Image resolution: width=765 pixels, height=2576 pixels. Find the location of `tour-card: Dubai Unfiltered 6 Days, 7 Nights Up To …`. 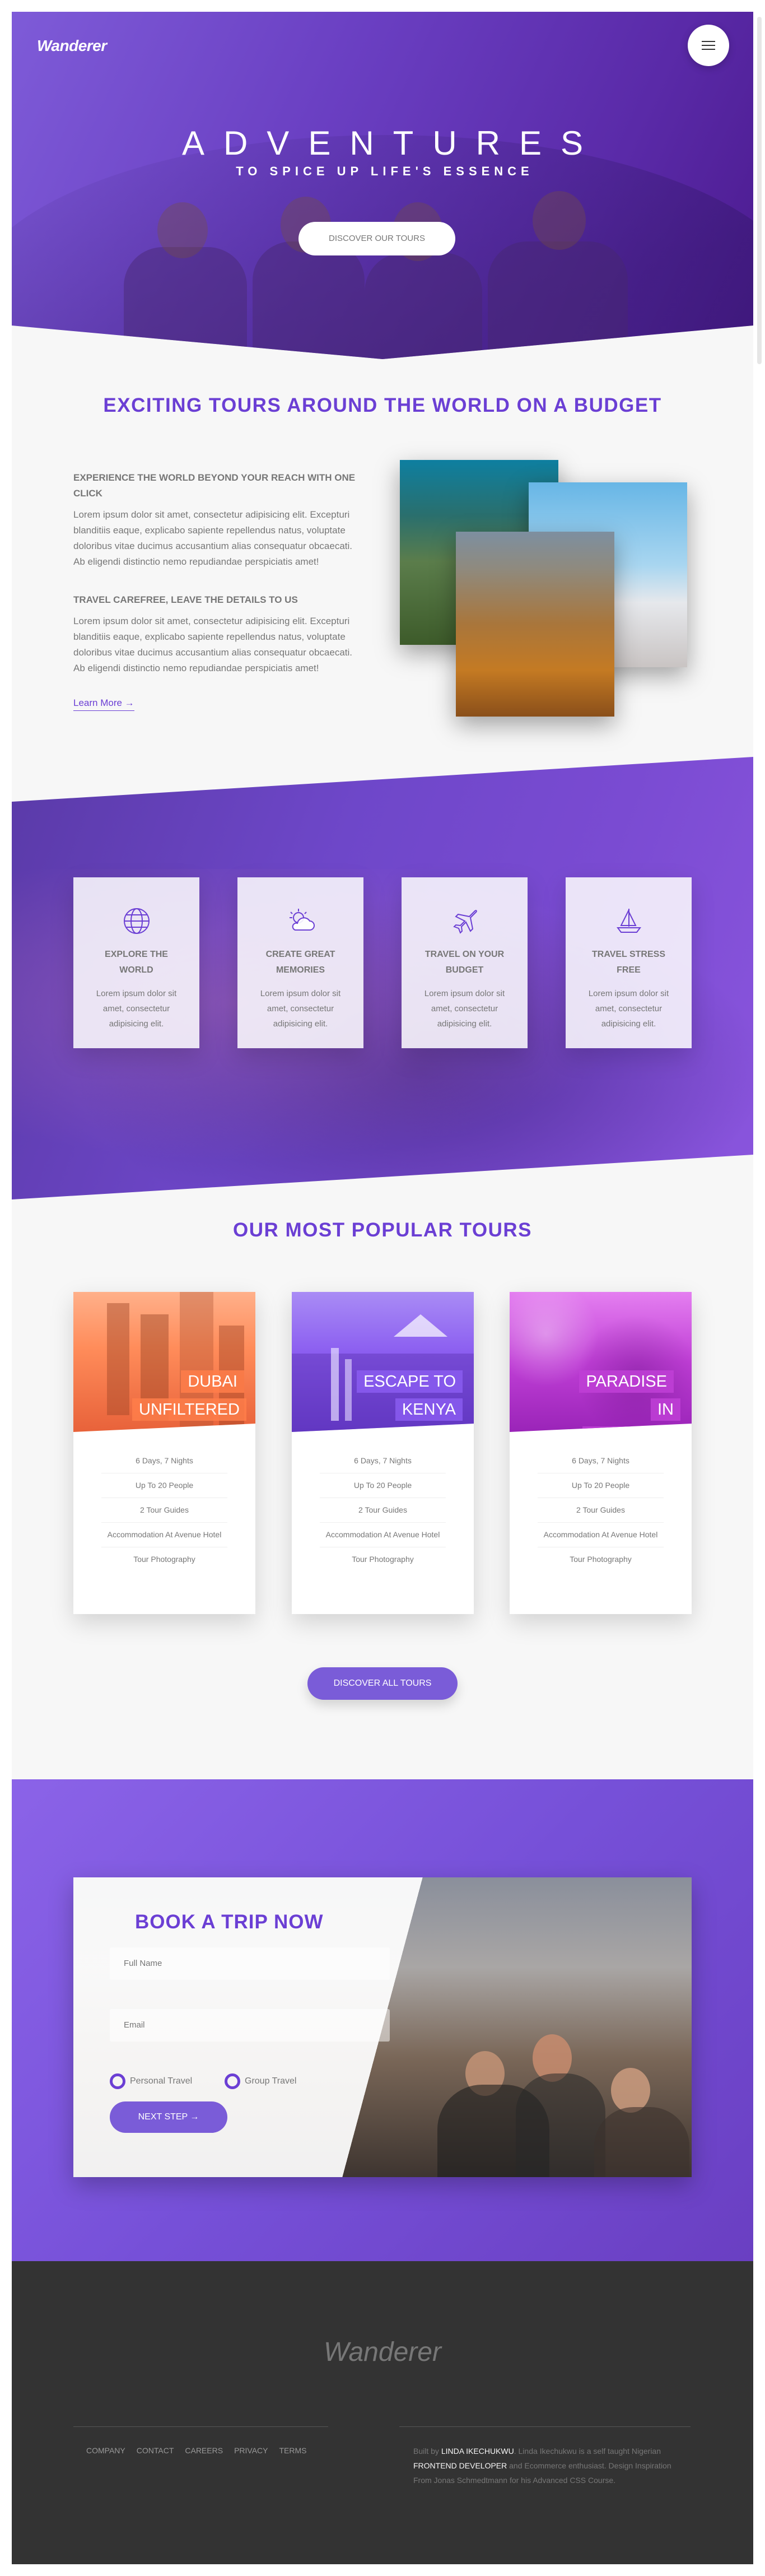

tour-card: Dubai Unfiltered 6 Days, 7 Nights Up To … is located at coordinates (164, 1453).